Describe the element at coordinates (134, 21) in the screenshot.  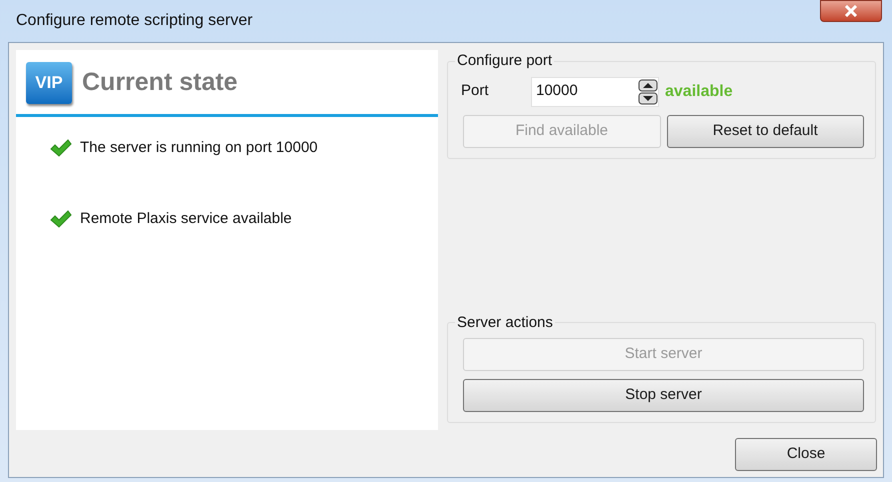
I see `window-title: Configure remote scripting server` at that location.